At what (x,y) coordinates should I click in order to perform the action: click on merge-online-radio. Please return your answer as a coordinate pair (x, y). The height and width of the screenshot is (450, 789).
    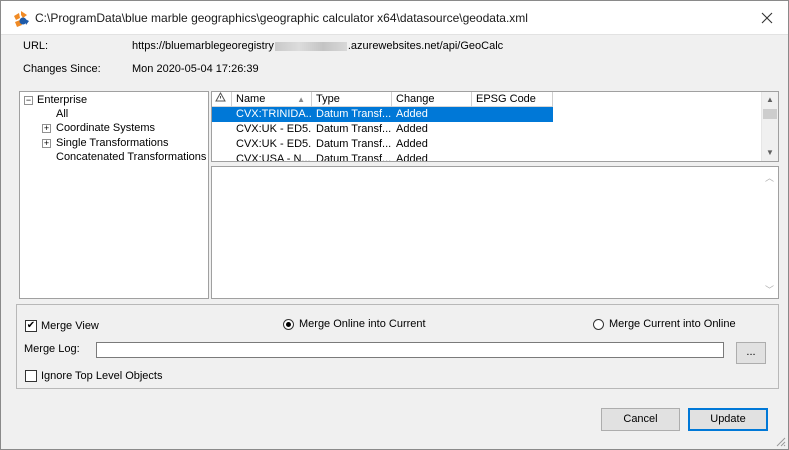
    Looking at the image, I should click on (288, 324).